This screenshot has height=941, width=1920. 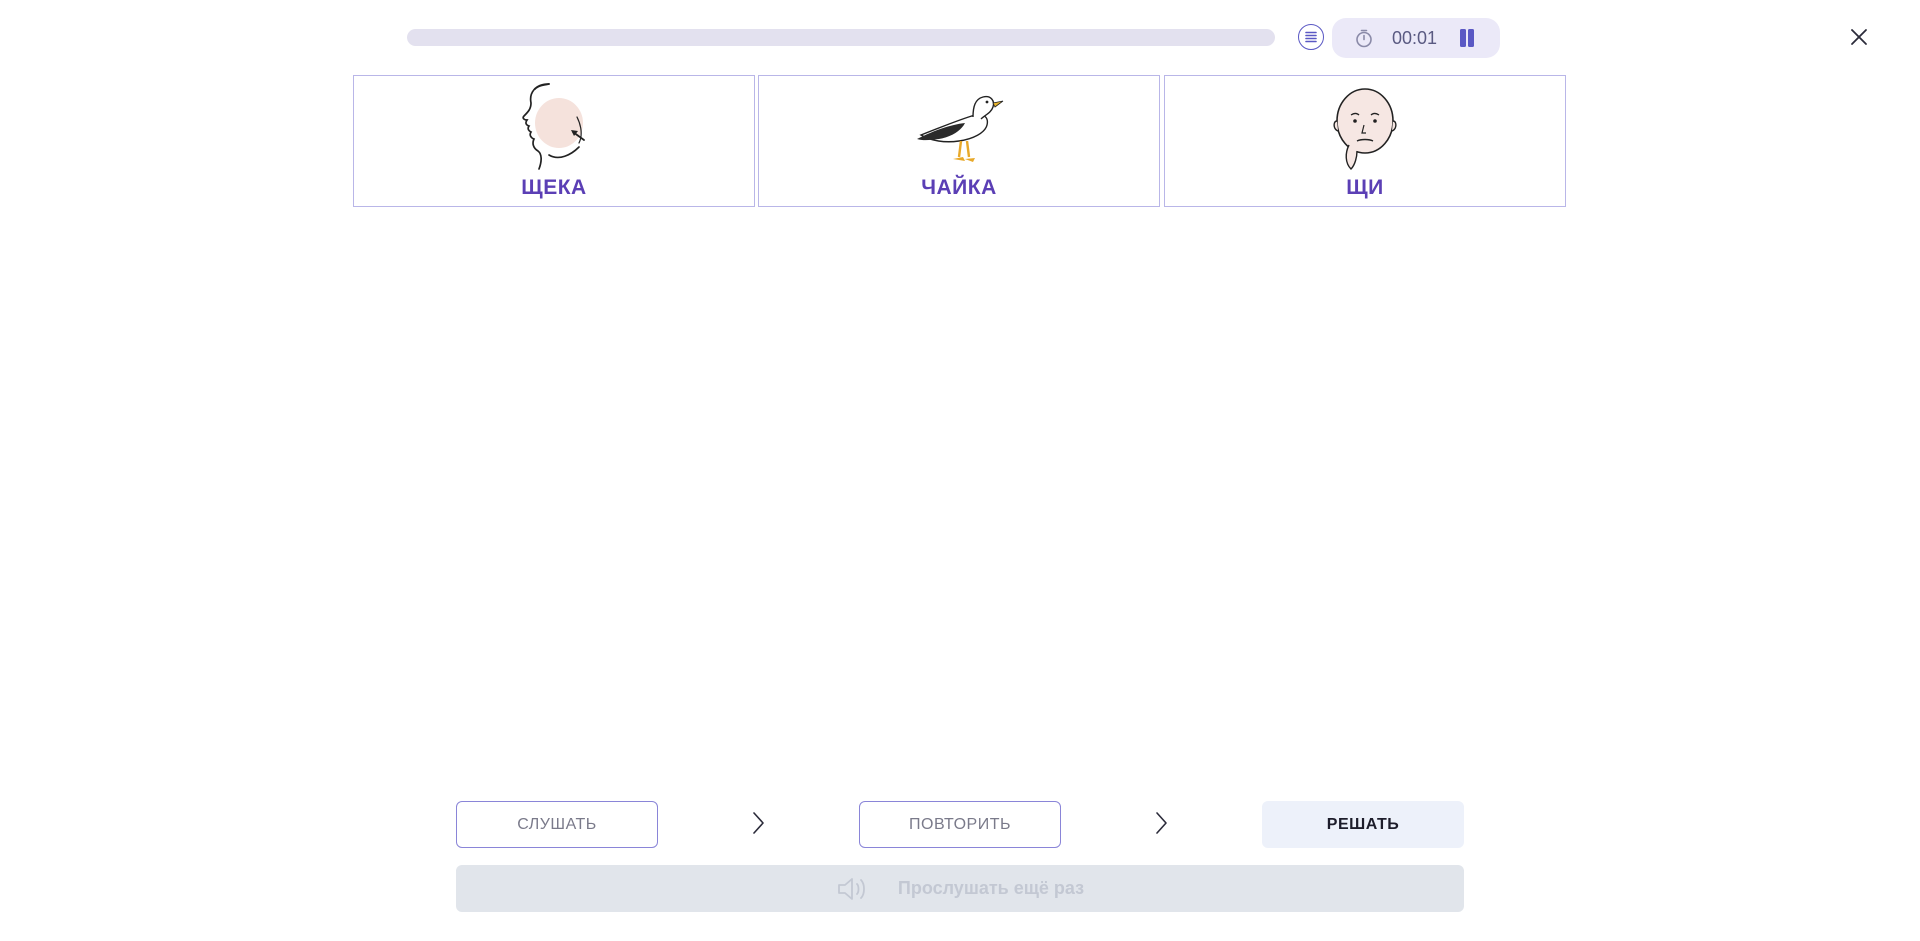 I want to click on timer-value: 00:01, so click(x=1415, y=38).